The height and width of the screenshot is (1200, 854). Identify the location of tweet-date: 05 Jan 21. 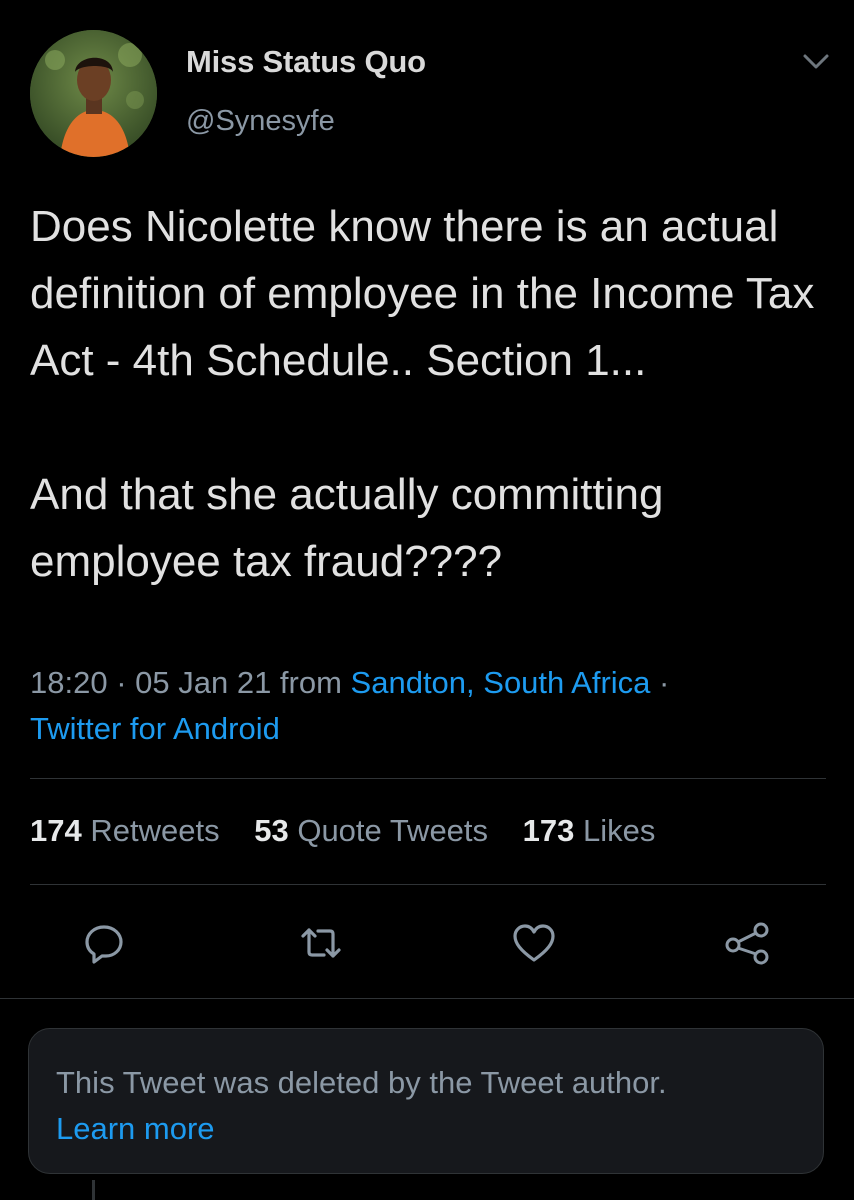
(203, 682).